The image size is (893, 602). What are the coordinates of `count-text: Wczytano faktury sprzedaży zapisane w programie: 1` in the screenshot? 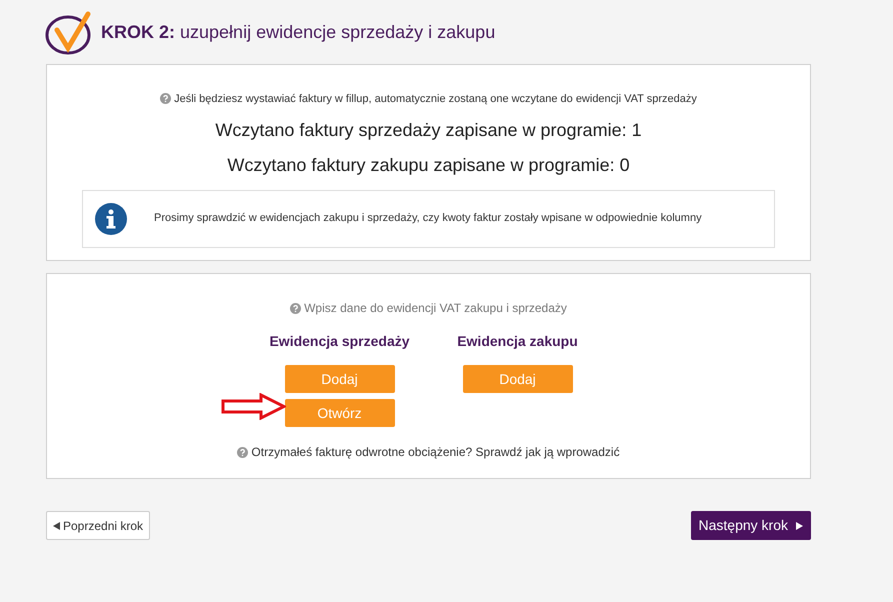 It's located at (428, 130).